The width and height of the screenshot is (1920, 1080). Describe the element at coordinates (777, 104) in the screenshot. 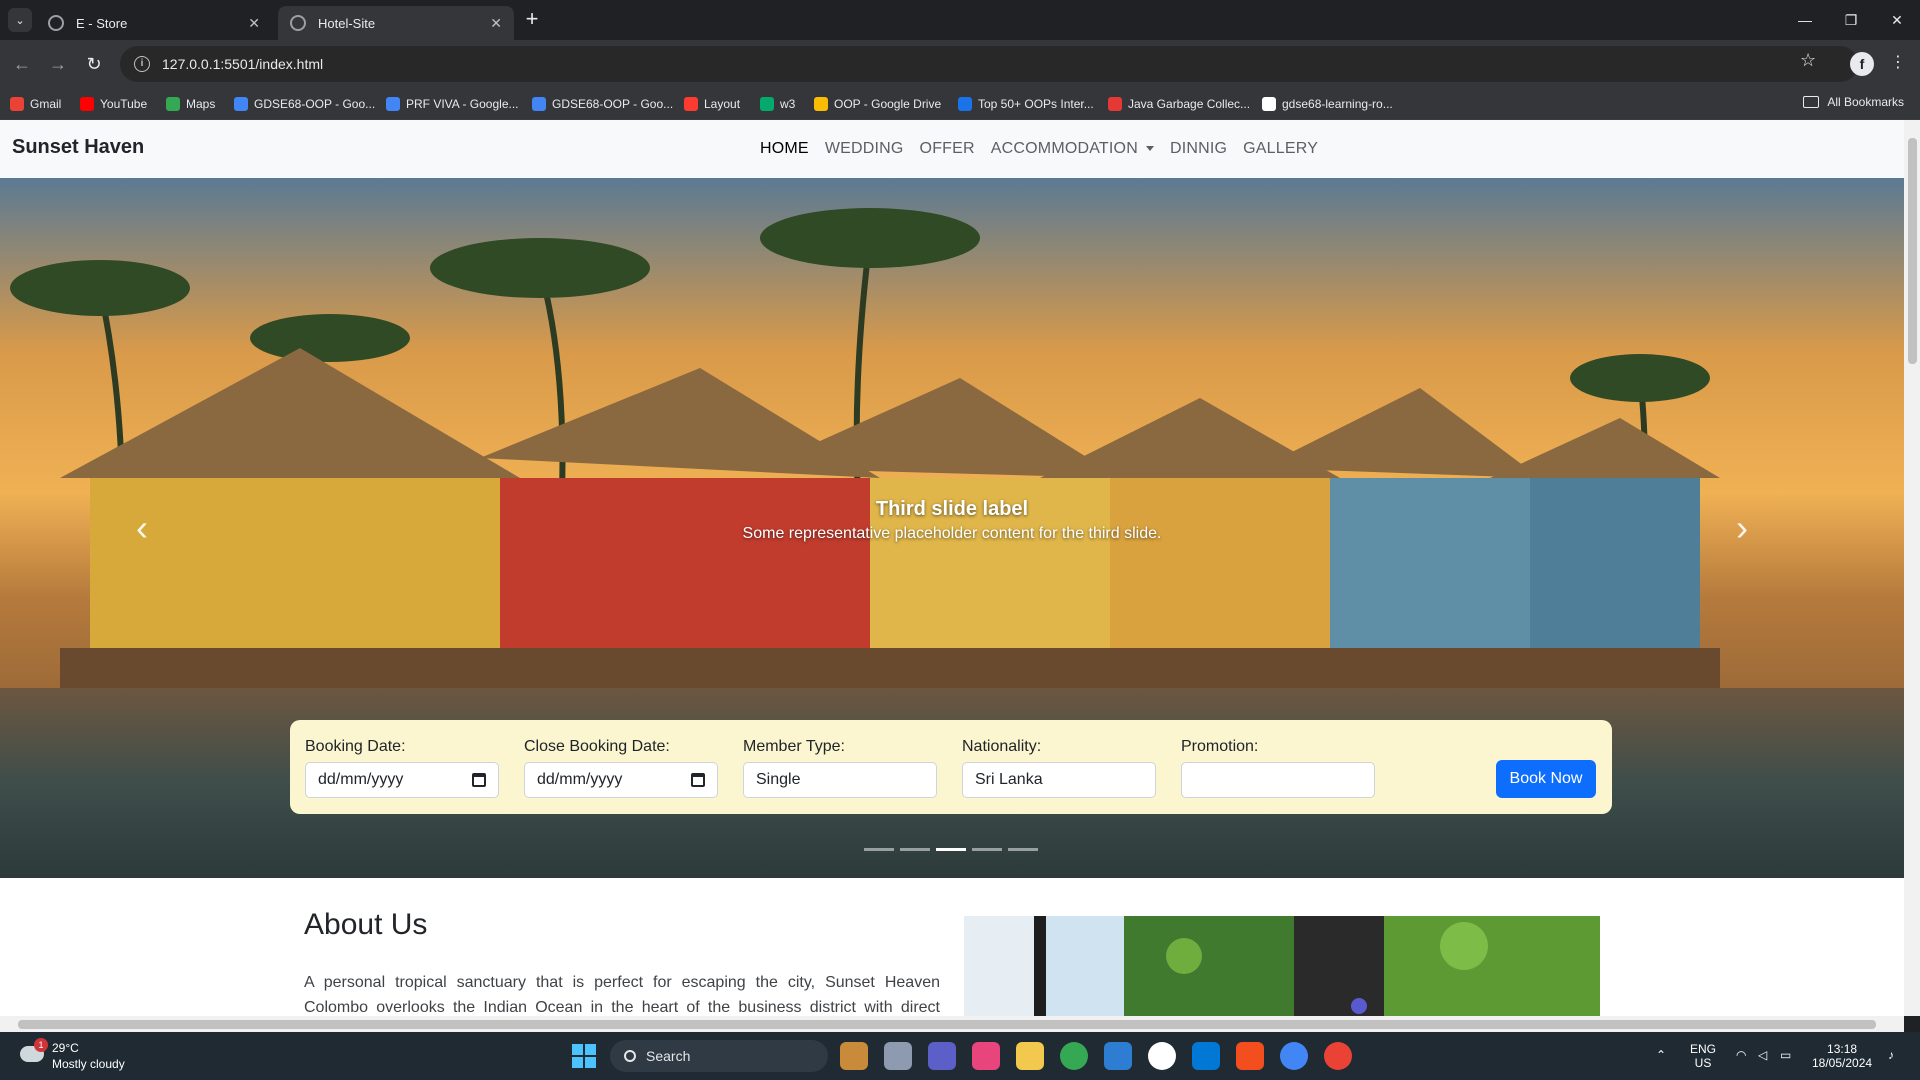

I see `bookmark-w3: w3` at that location.